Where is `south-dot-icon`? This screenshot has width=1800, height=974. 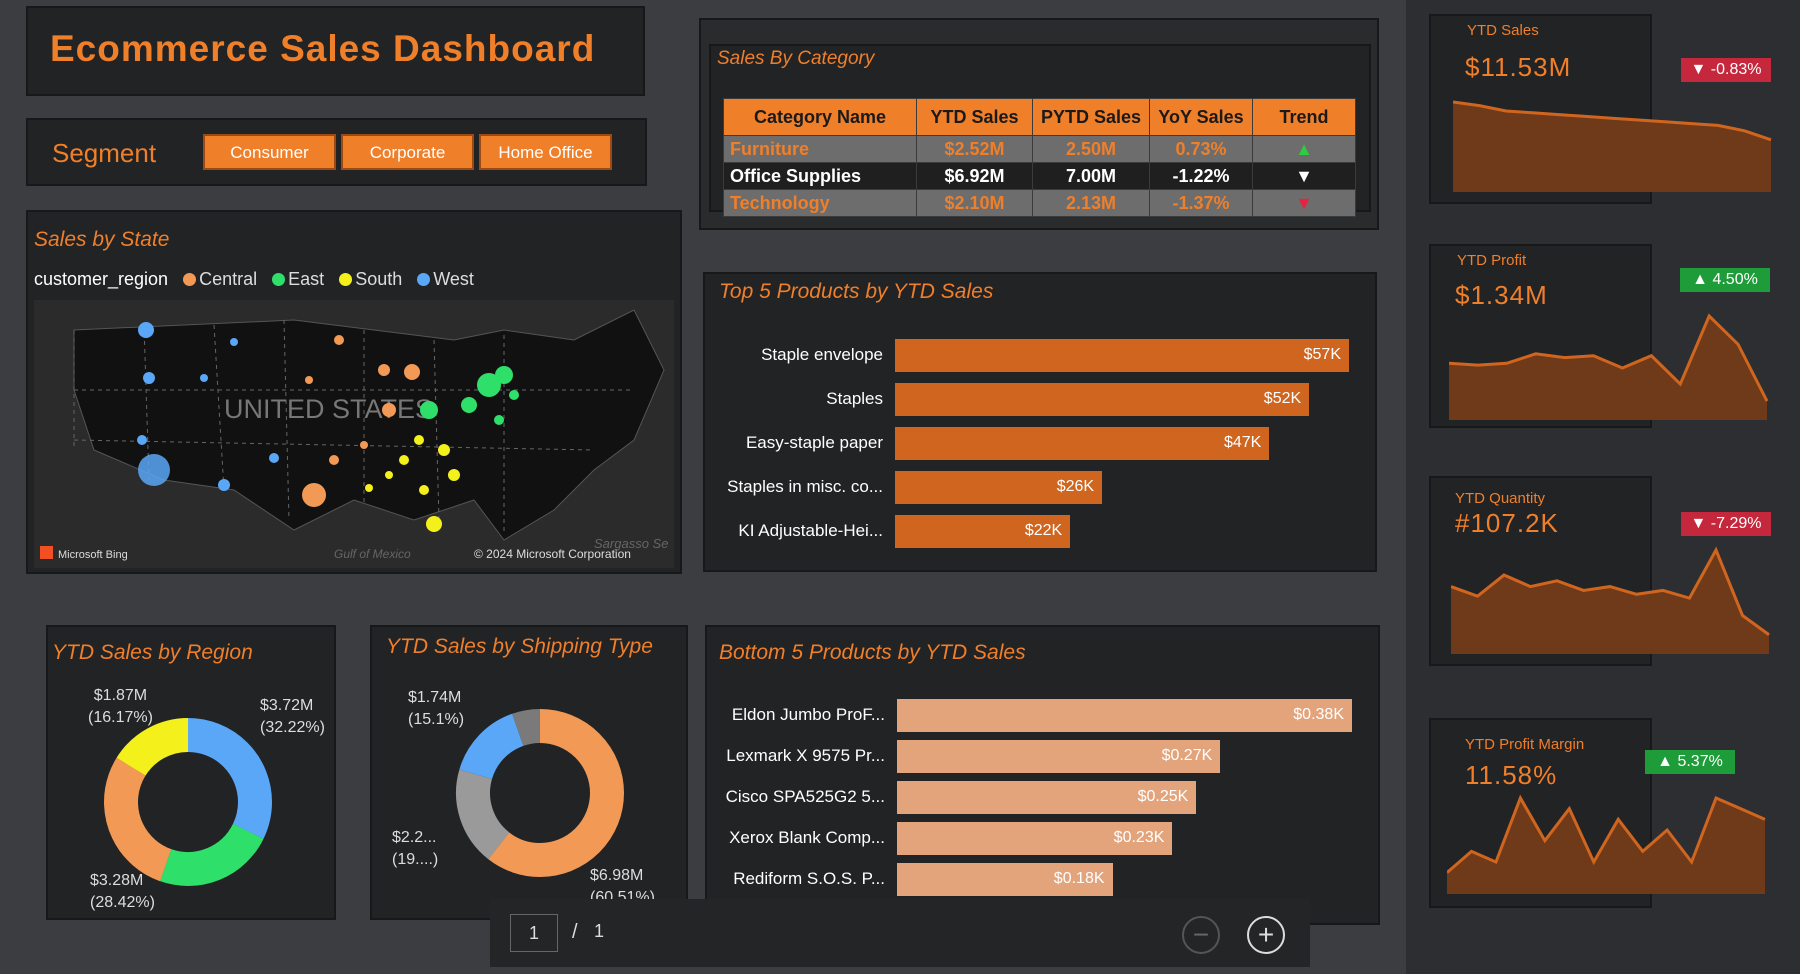
south-dot-icon is located at coordinates (346, 279).